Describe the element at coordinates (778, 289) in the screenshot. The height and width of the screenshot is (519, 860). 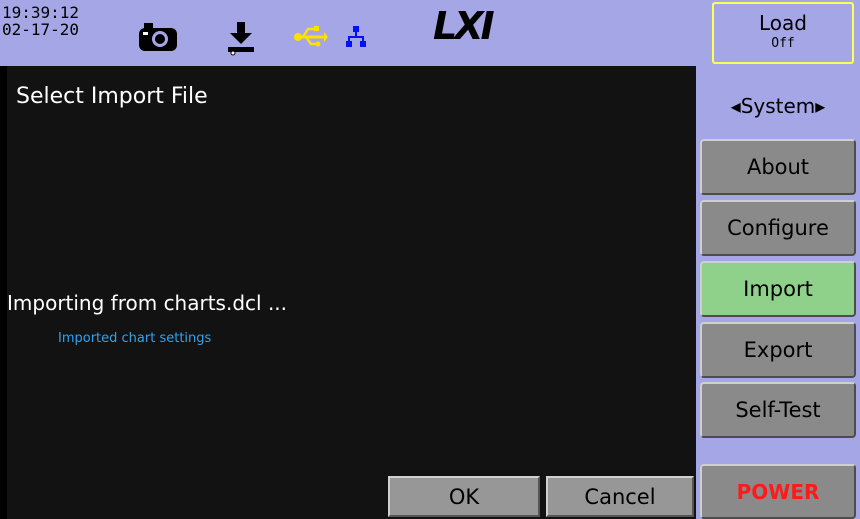
I see `import-button: Import` at that location.